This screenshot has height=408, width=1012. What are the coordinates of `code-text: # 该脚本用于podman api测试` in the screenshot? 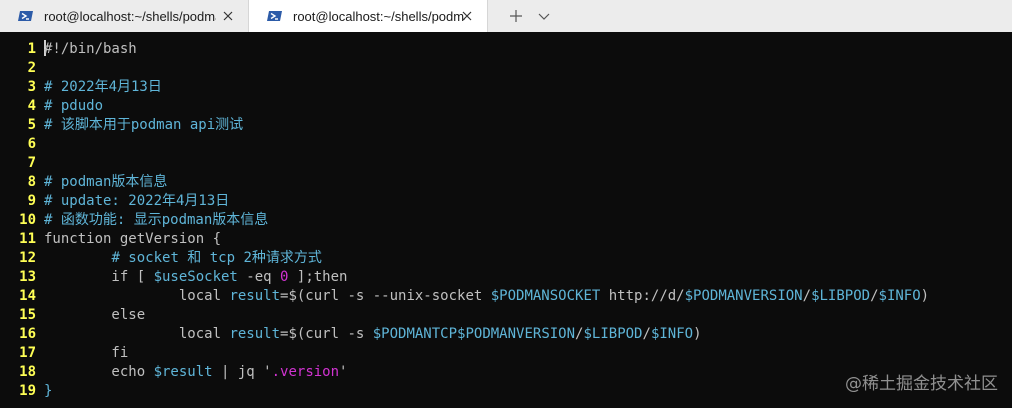 It's located at (143, 125).